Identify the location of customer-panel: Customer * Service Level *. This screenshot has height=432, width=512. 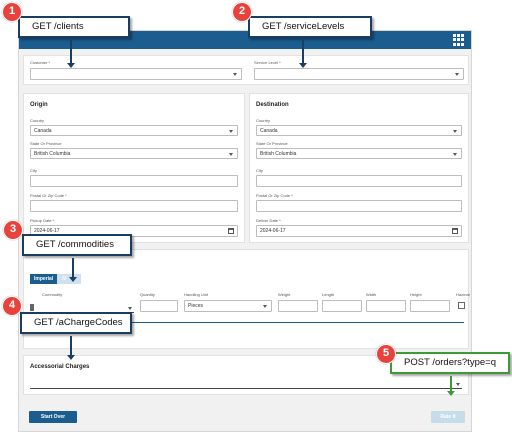
(246, 70).